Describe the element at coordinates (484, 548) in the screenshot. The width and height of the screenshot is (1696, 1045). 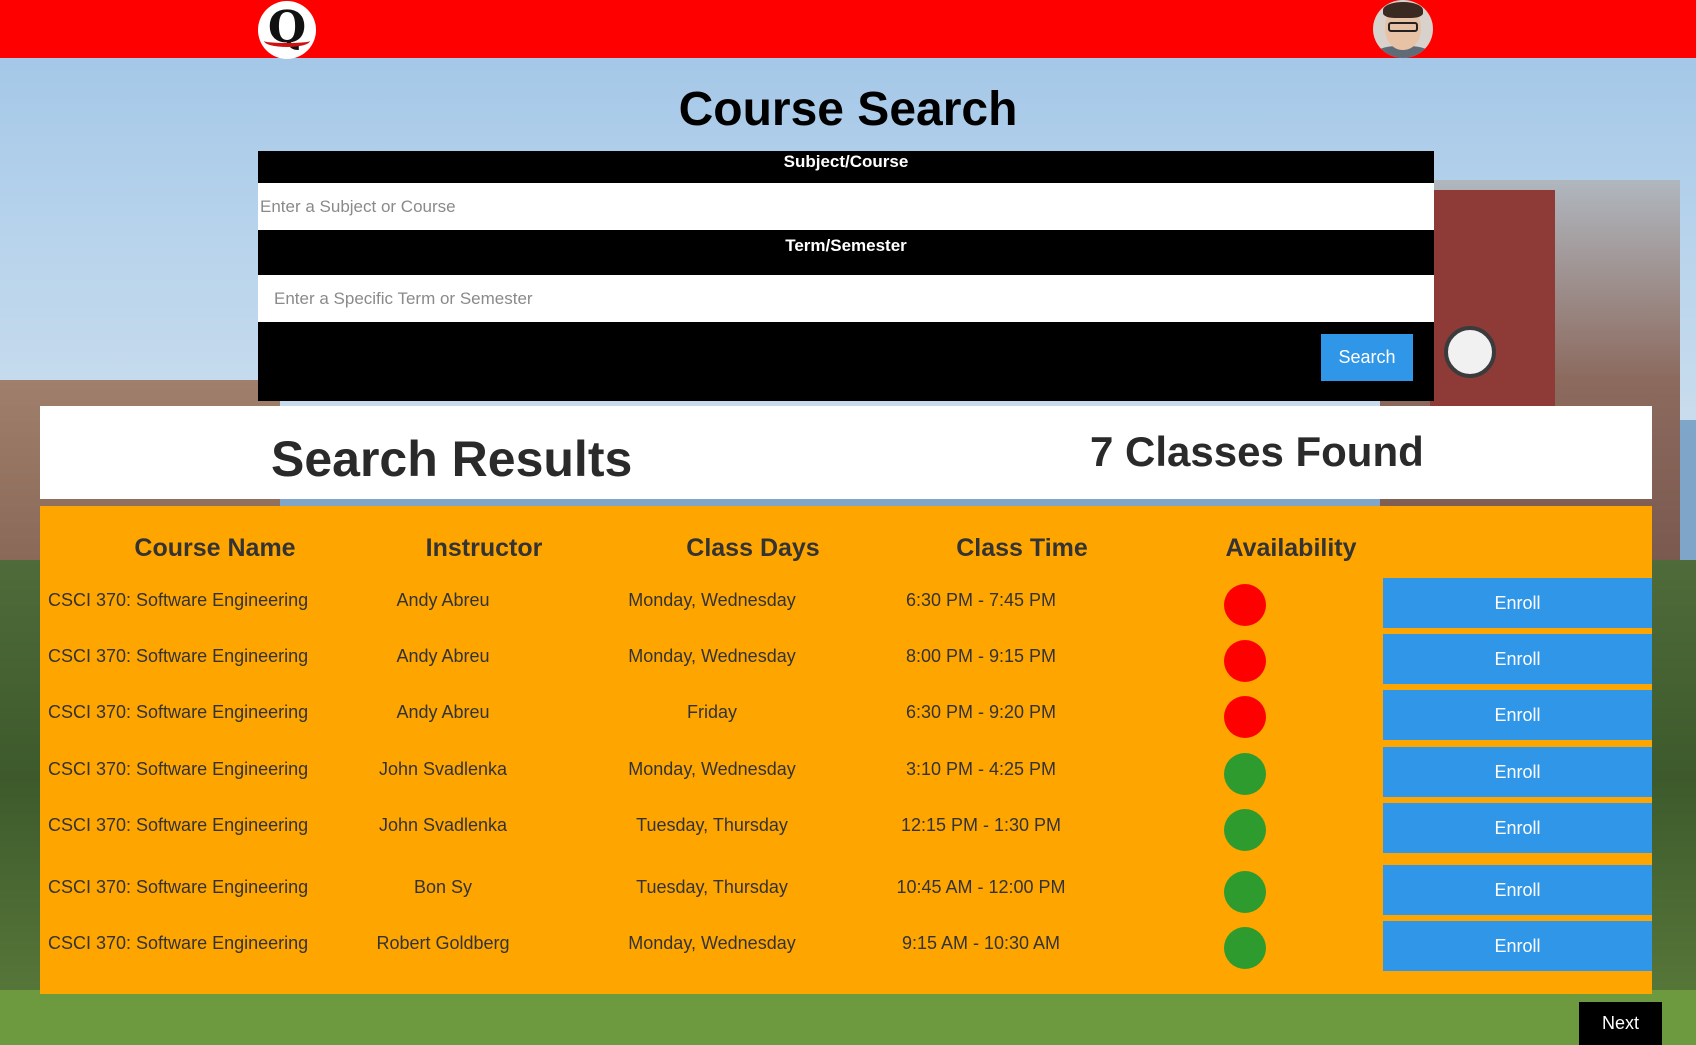
I see `column-header-instructor: Instructor` at that location.